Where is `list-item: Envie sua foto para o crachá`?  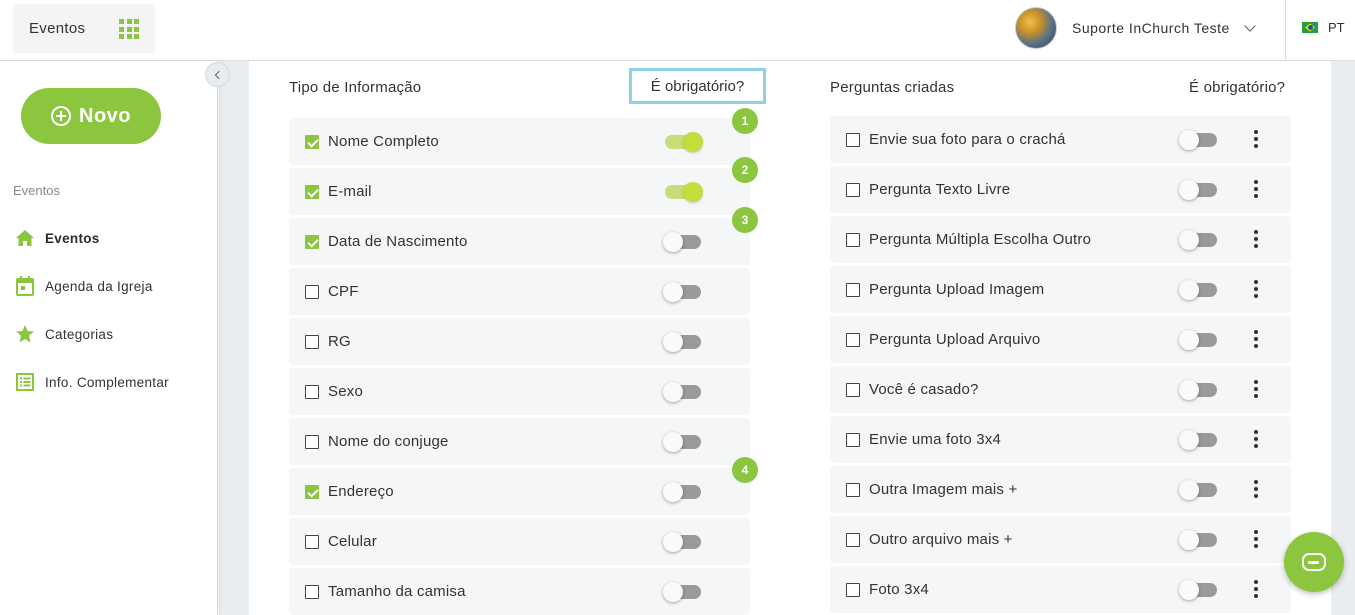
list-item: Envie sua foto para o crachá is located at coordinates (1060, 139).